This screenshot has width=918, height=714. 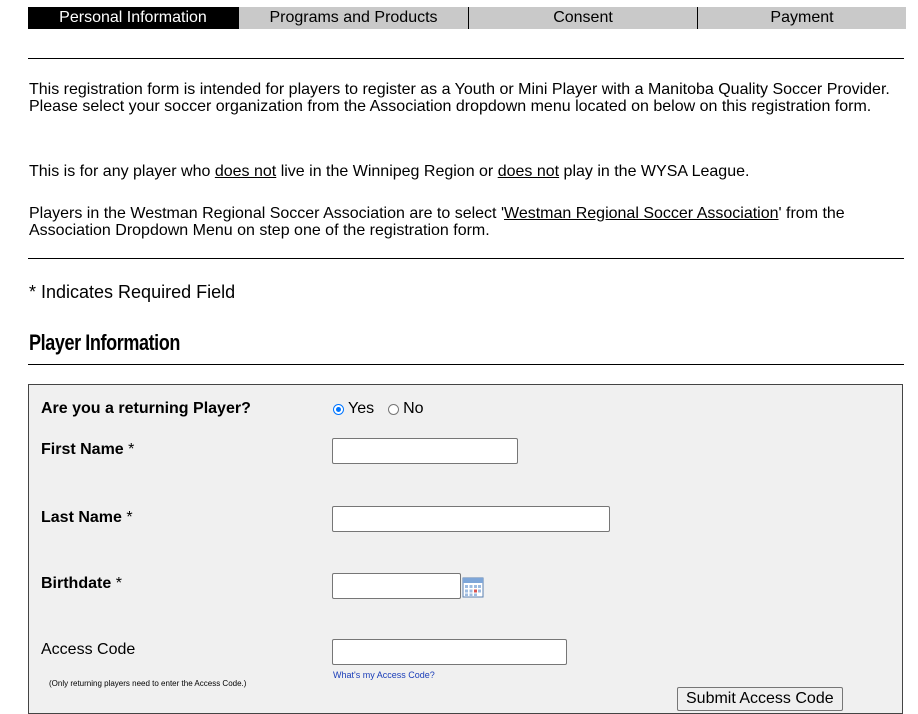 I want to click on birthdate-label: Birthdate *, so click(x=81, y=584).